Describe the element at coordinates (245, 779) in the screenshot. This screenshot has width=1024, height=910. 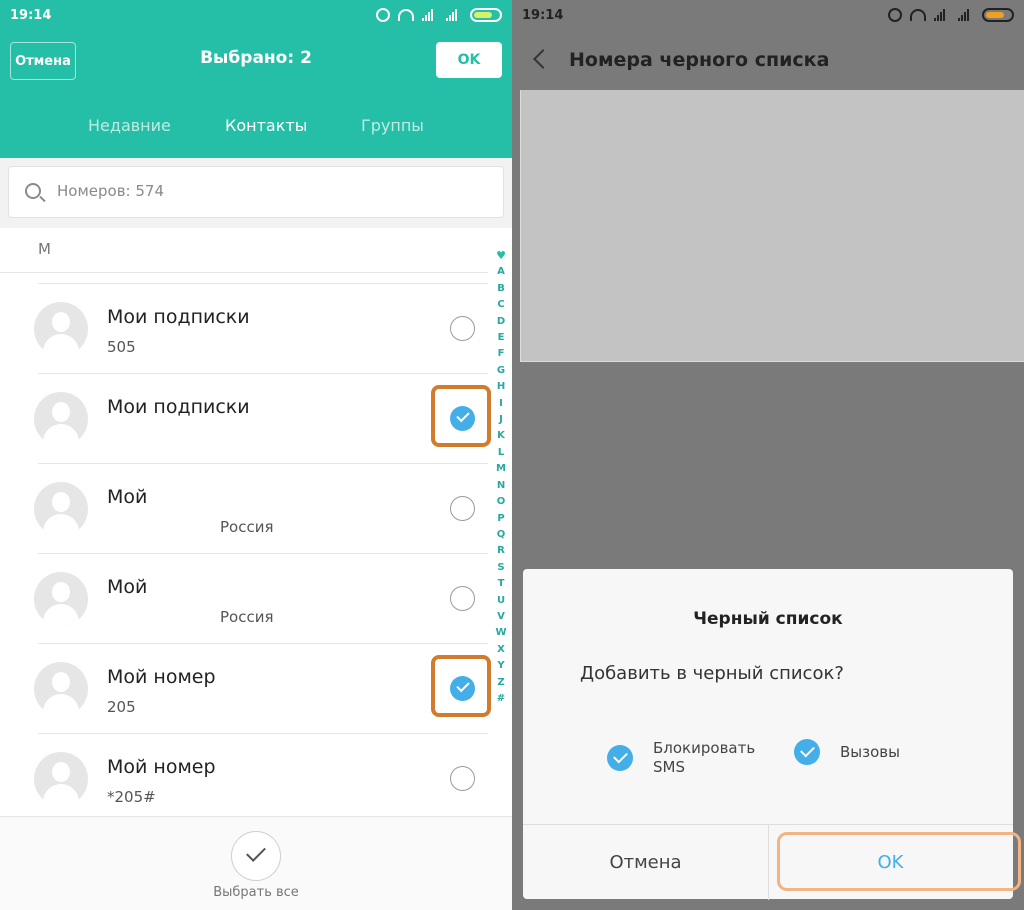
I see `contact-row: Мой номер *205#` at that location.